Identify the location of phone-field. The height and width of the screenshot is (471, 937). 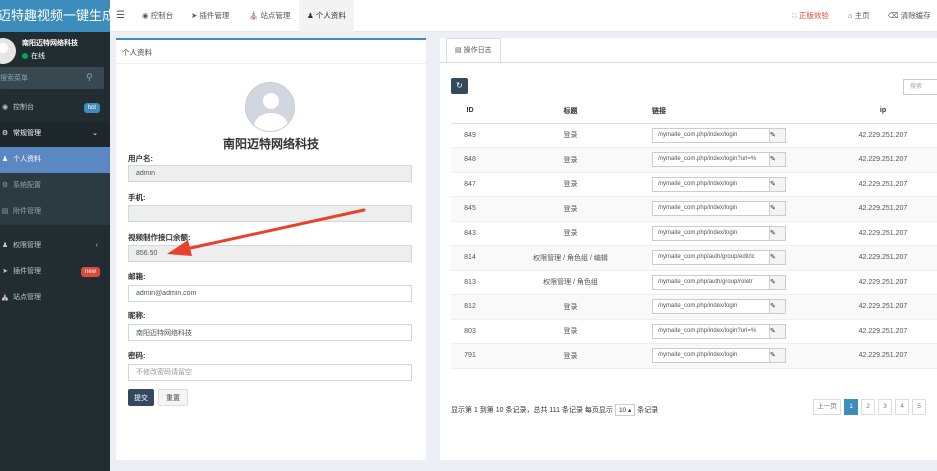
(270, 213).